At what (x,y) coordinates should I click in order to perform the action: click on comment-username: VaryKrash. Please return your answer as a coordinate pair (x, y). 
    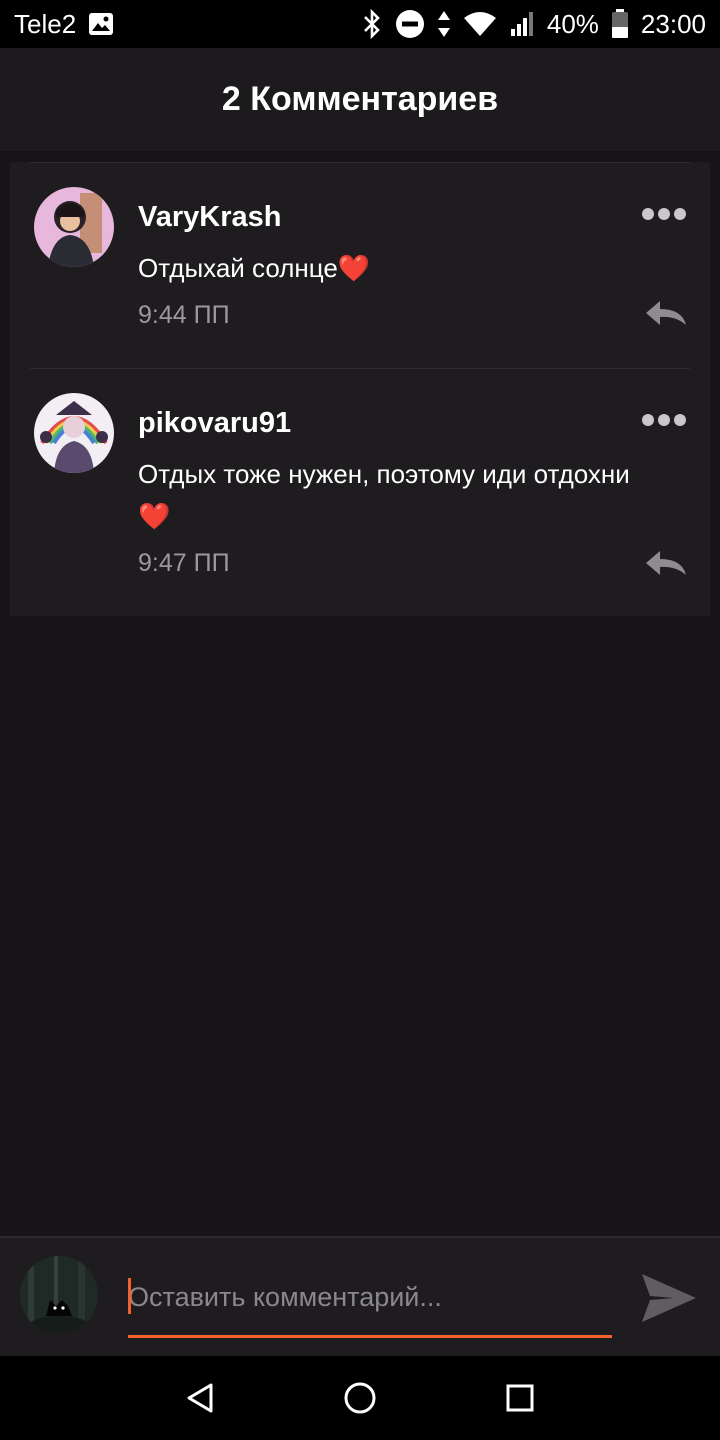
    Looking at the image, I should click on (210, 217).